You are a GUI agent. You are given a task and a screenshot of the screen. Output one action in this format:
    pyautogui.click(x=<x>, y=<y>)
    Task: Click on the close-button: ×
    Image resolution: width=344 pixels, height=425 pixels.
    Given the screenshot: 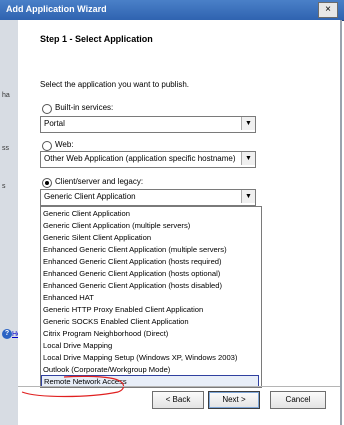 What is the action you would take?
    pyautogui.click(x=328, y=10)
    